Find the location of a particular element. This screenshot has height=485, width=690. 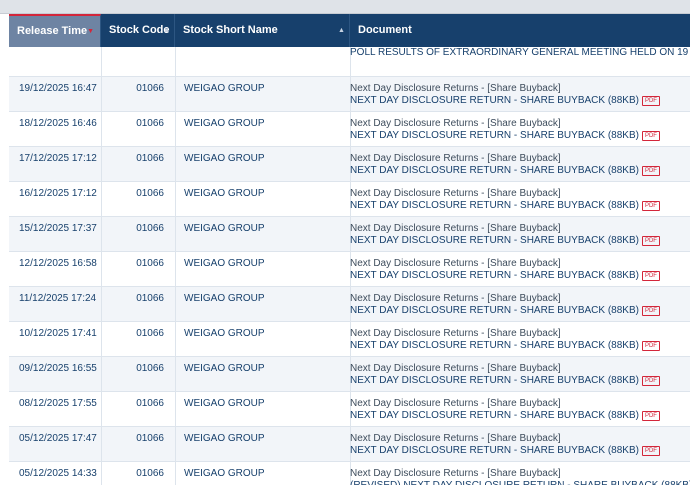

table-left-margin is located at coordinates (4, 249).